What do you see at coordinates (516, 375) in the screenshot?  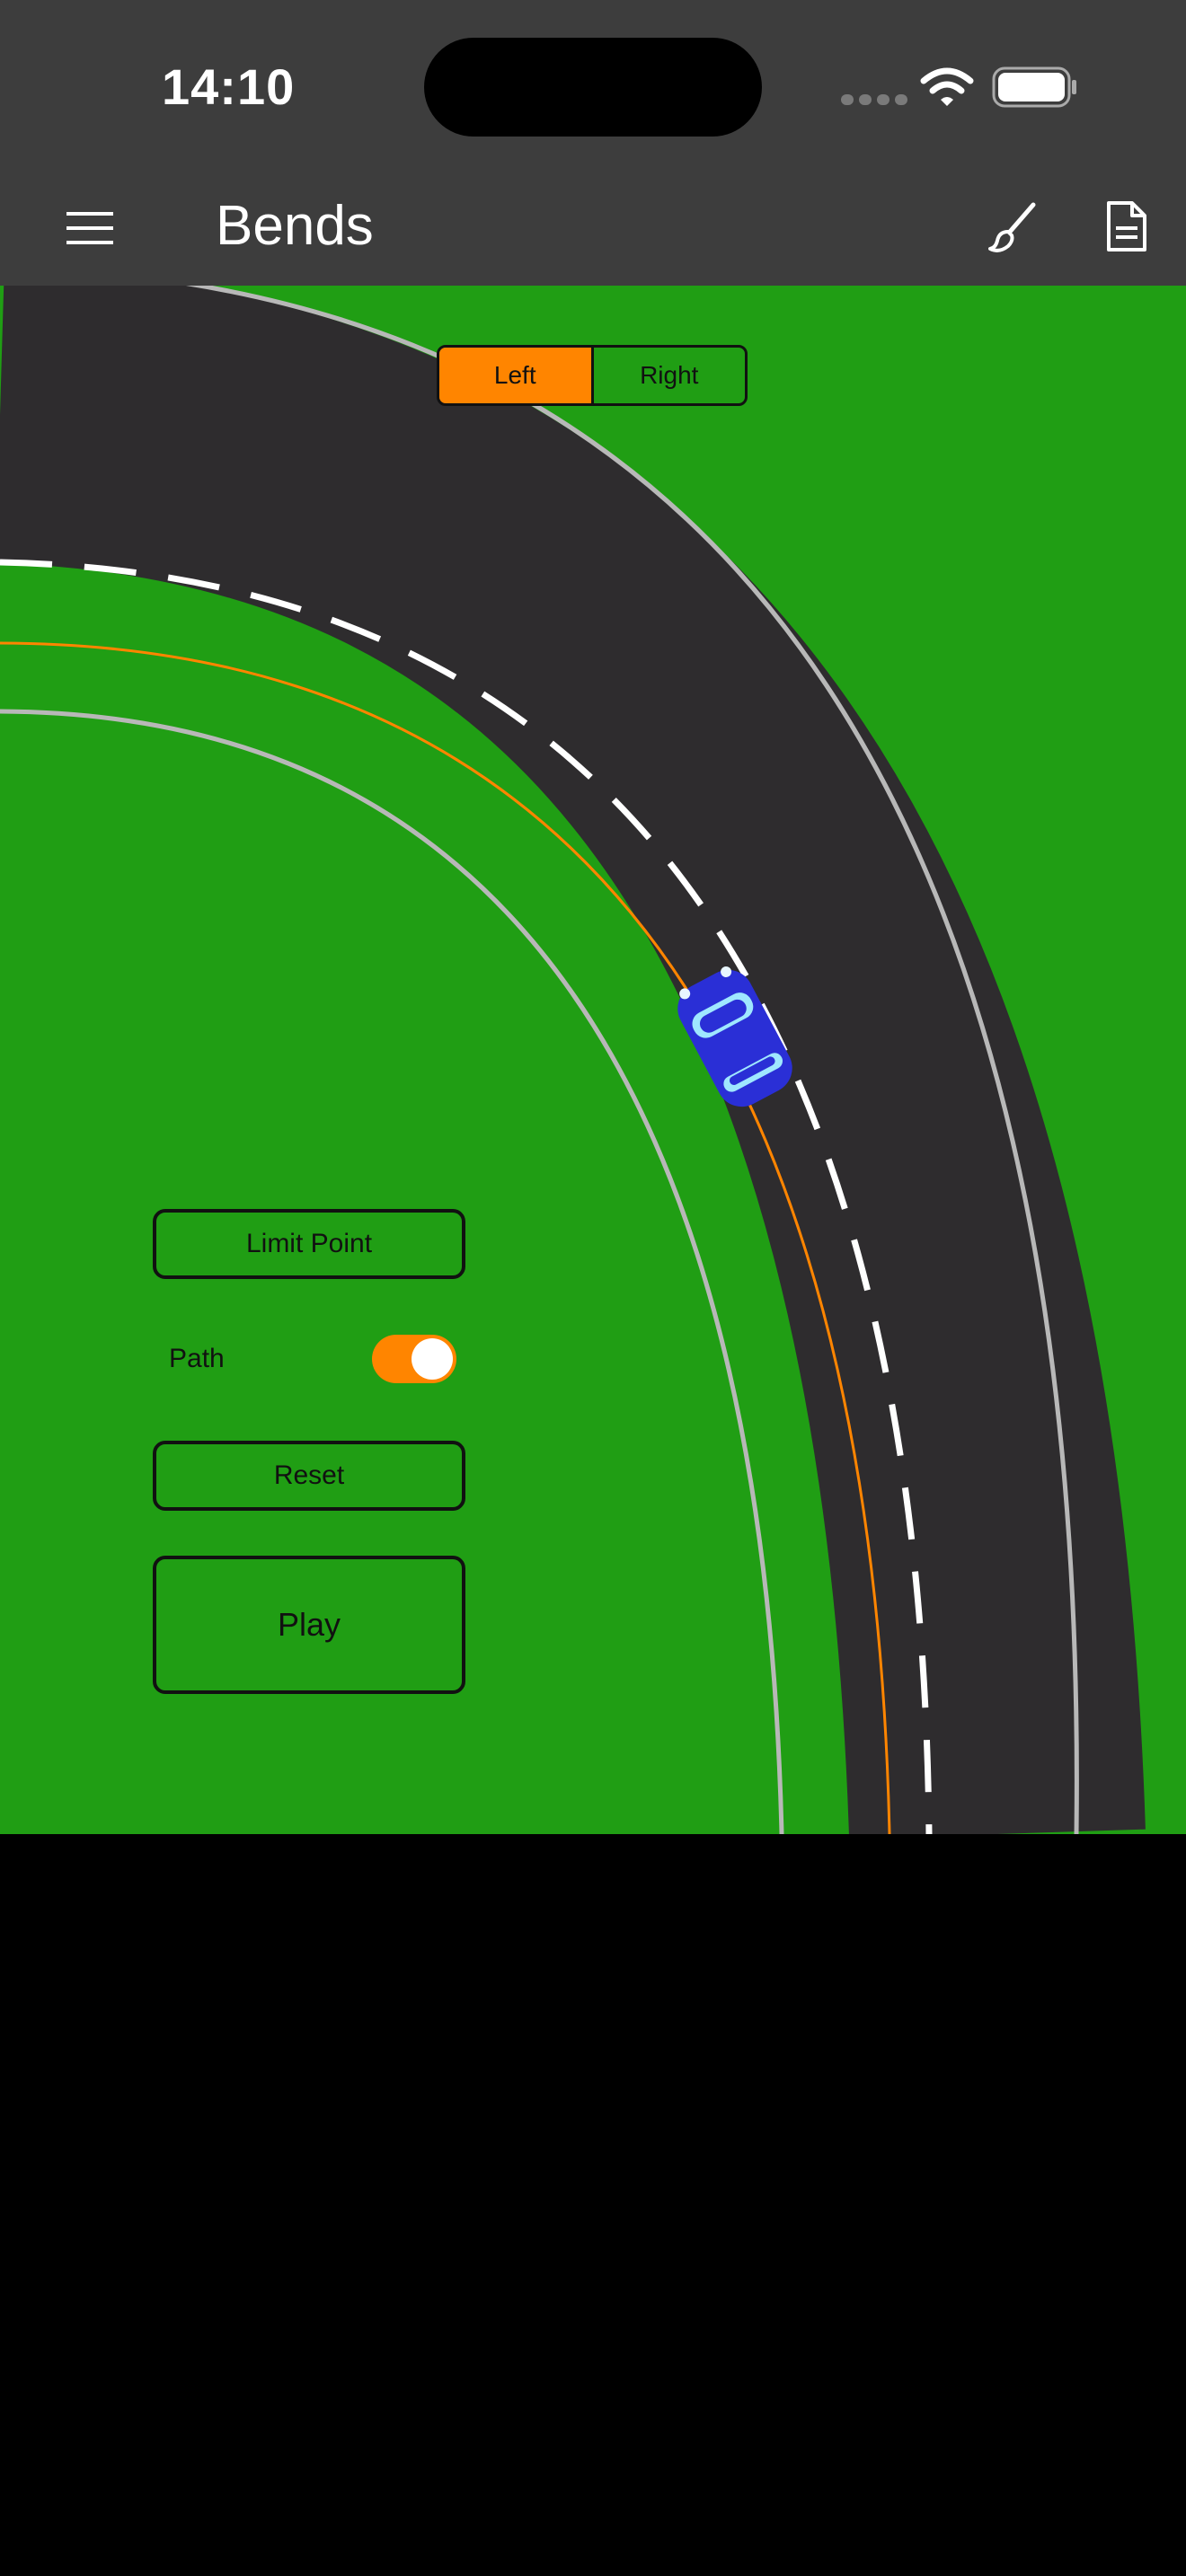 I see `segment-left: Left` at bounding box center [516, 375].